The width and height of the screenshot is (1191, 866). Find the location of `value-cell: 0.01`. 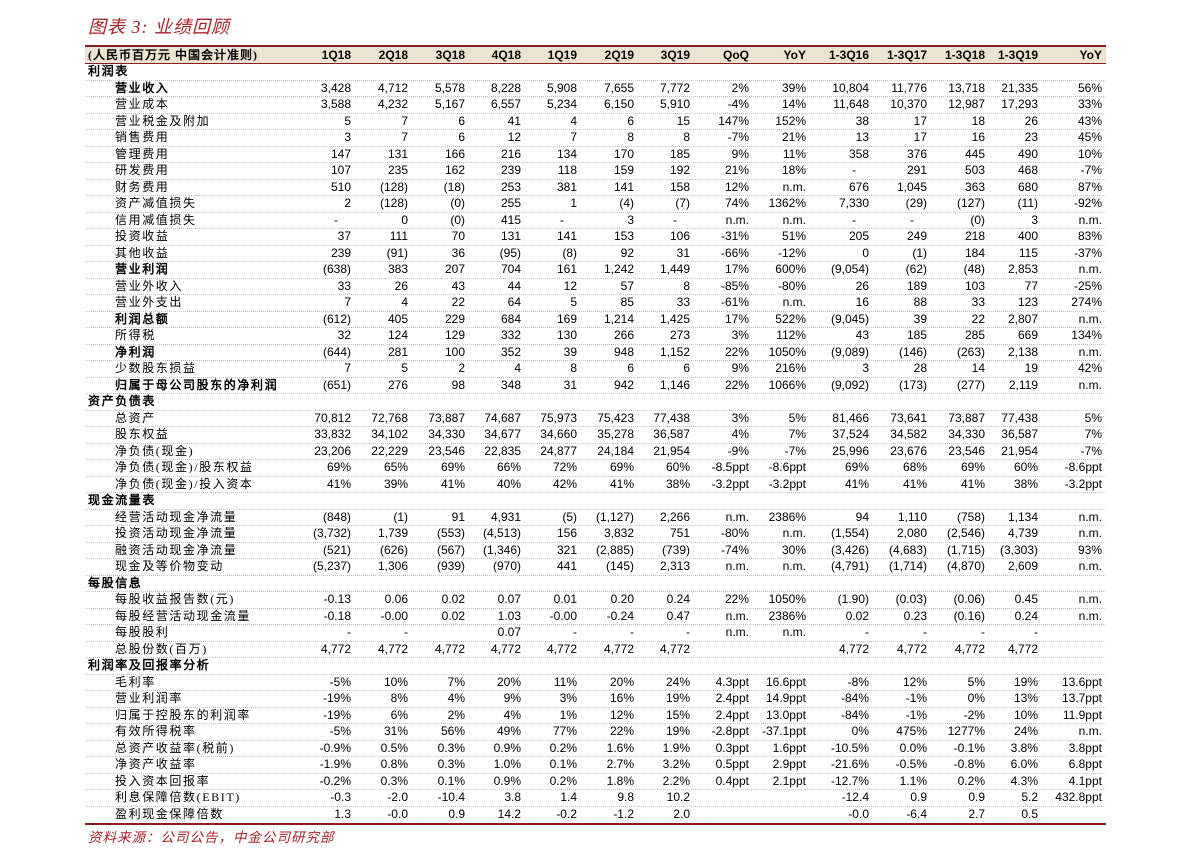

value-cell: 0.01 is located at coordinates (565, 599).